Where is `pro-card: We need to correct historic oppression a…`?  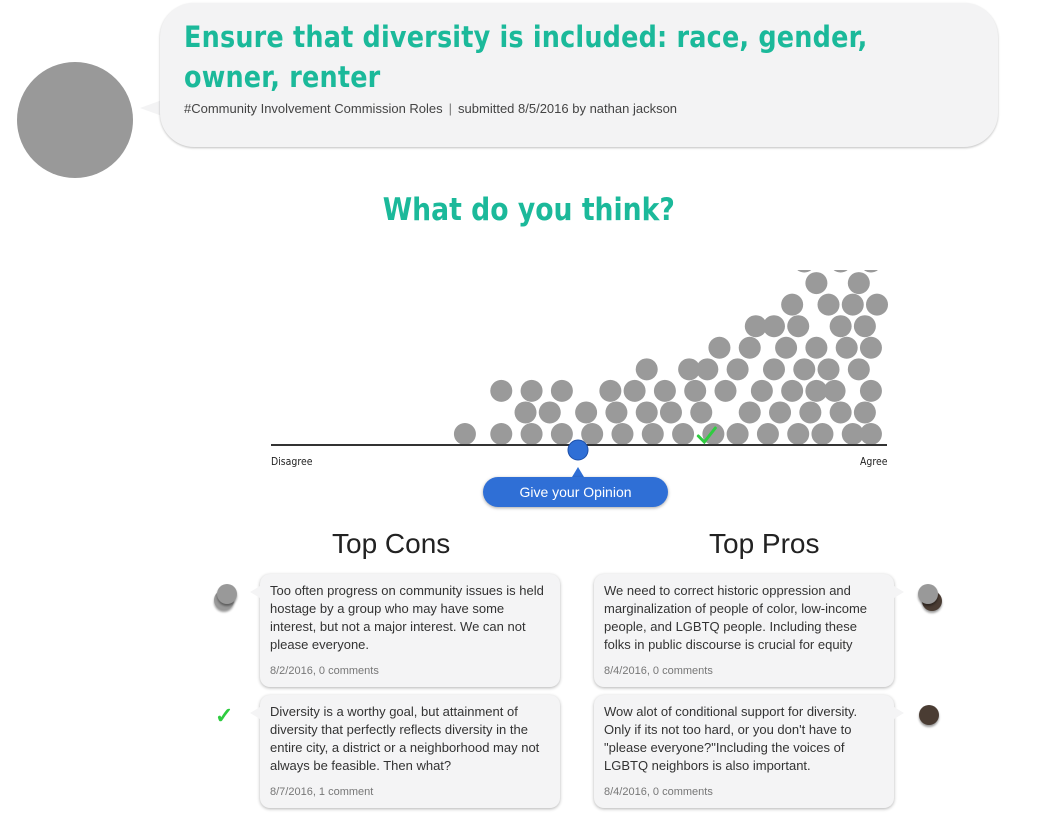 pro-card: We need to correct historic oppression a… is located at coordinates (749, 630).